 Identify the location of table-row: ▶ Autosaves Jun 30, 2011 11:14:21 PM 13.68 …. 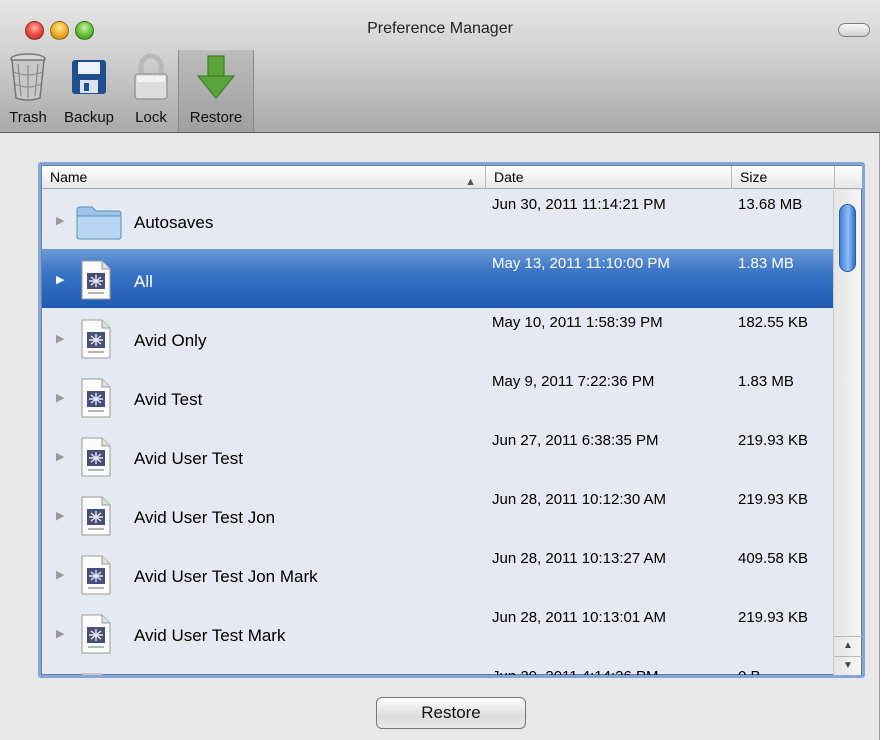
(438, 219).